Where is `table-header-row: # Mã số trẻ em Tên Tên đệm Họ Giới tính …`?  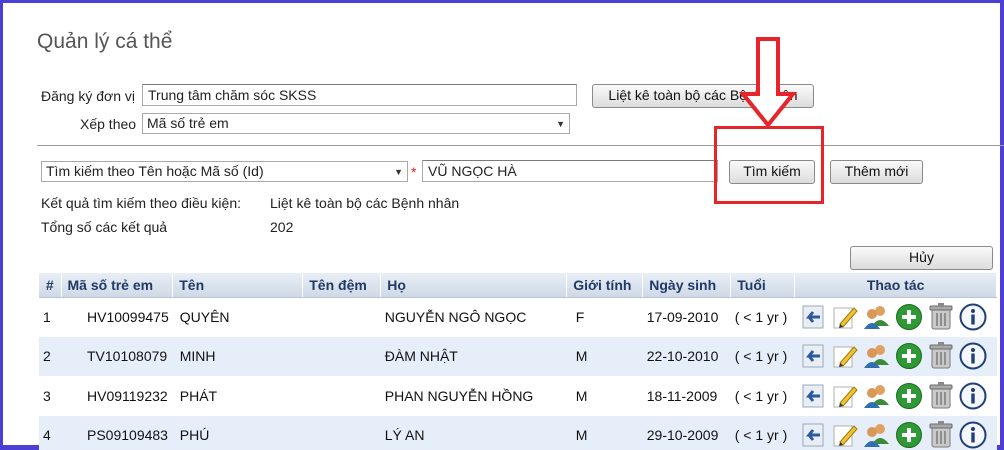 table-header-row: # Mã số trẻ em Tên Tên đệm Họ Giới tính … is located at coordinates (518, 285).